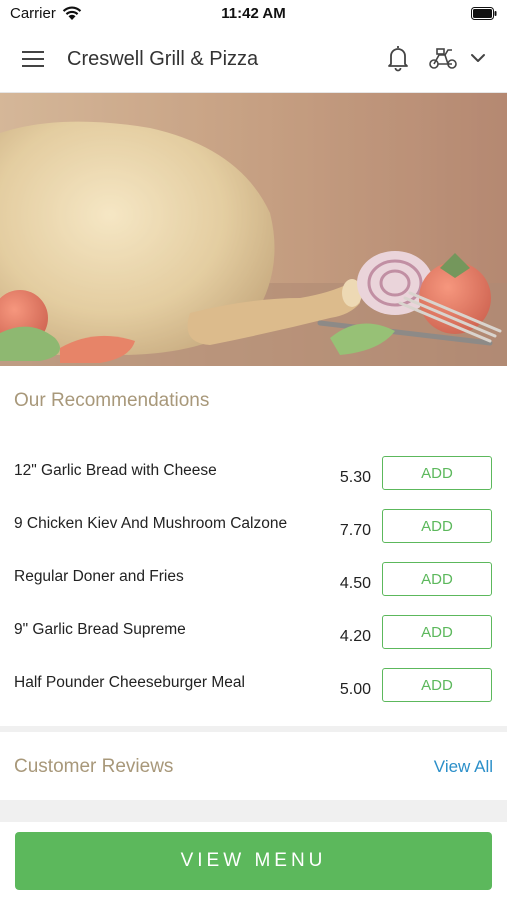 The height and width of the screenshot is (900, 507). I want to click on nav-bar: Creswell Grill & Pizza, so click(253, 60).